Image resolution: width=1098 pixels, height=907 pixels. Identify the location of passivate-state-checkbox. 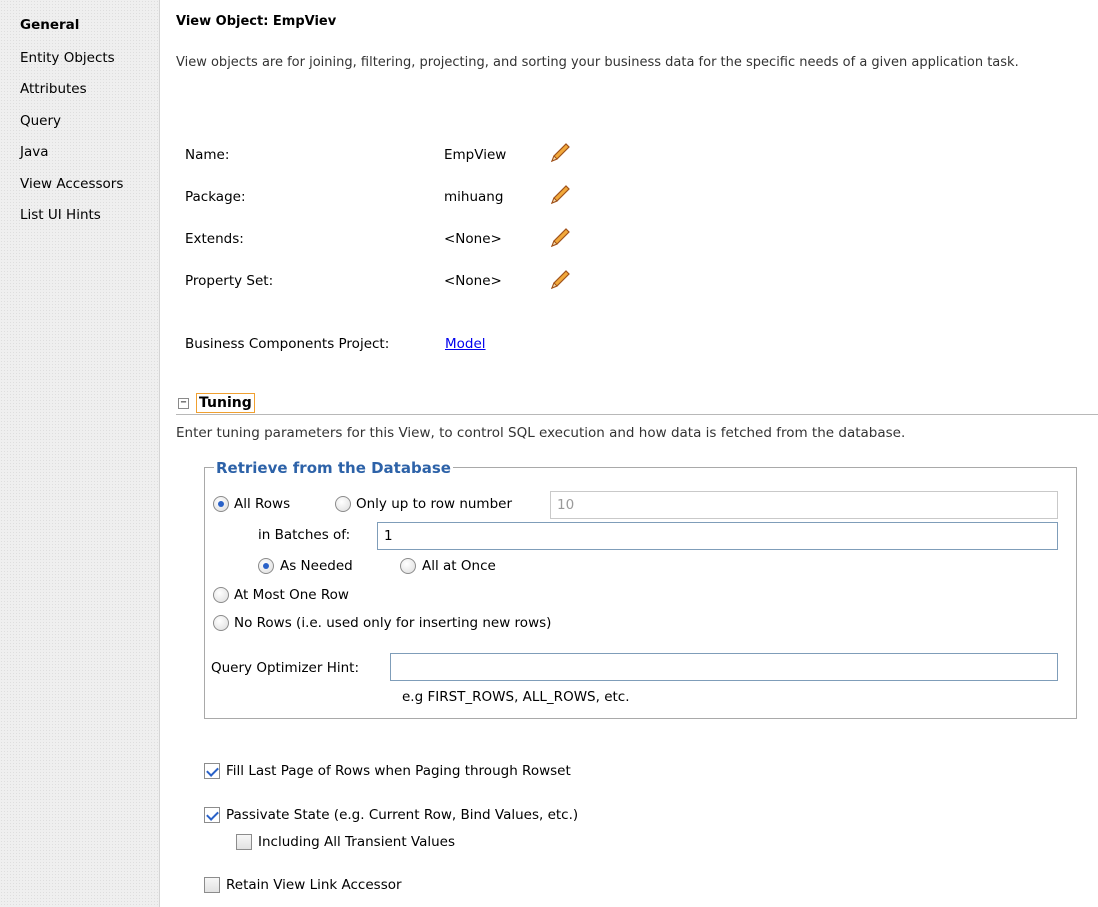
(212, 815).